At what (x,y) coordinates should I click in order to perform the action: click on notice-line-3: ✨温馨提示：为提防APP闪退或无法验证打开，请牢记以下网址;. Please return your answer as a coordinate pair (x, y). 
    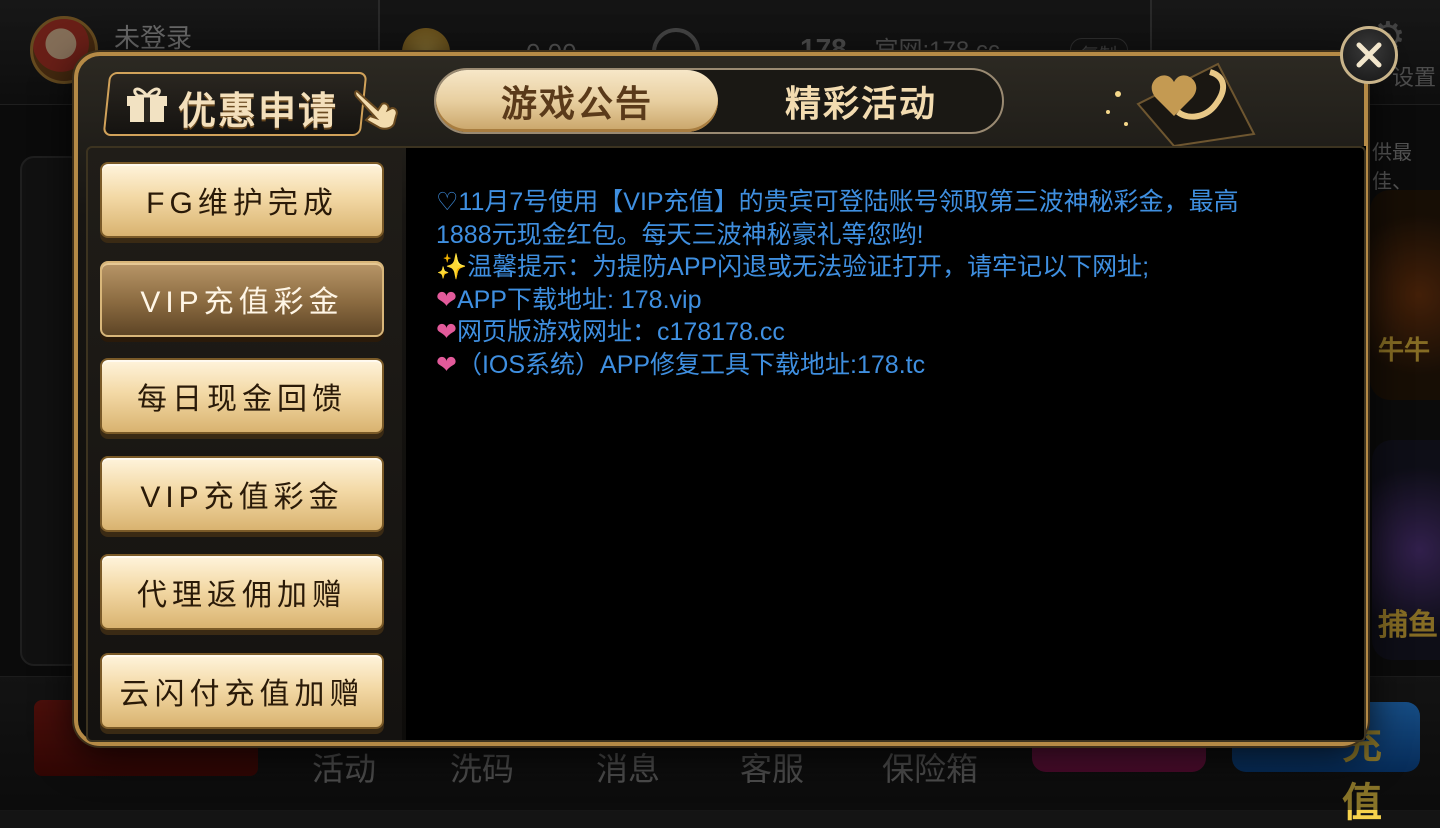
    Looking at the image, I should click on (886, 267).